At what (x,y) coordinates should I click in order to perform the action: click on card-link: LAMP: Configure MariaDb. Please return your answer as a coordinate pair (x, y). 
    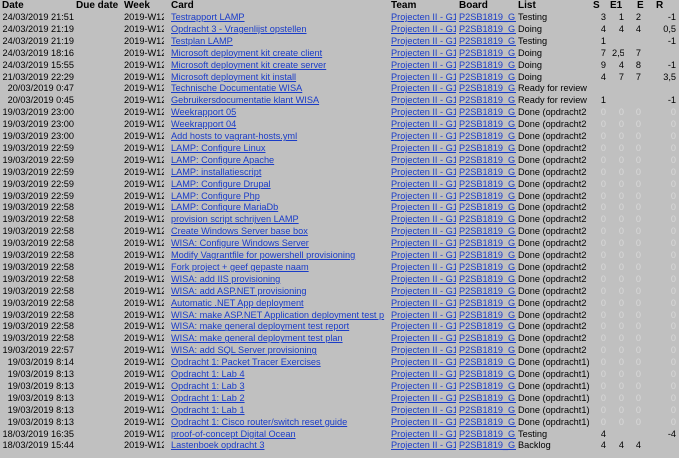
    Looking at the image, I should click on (279, 208).